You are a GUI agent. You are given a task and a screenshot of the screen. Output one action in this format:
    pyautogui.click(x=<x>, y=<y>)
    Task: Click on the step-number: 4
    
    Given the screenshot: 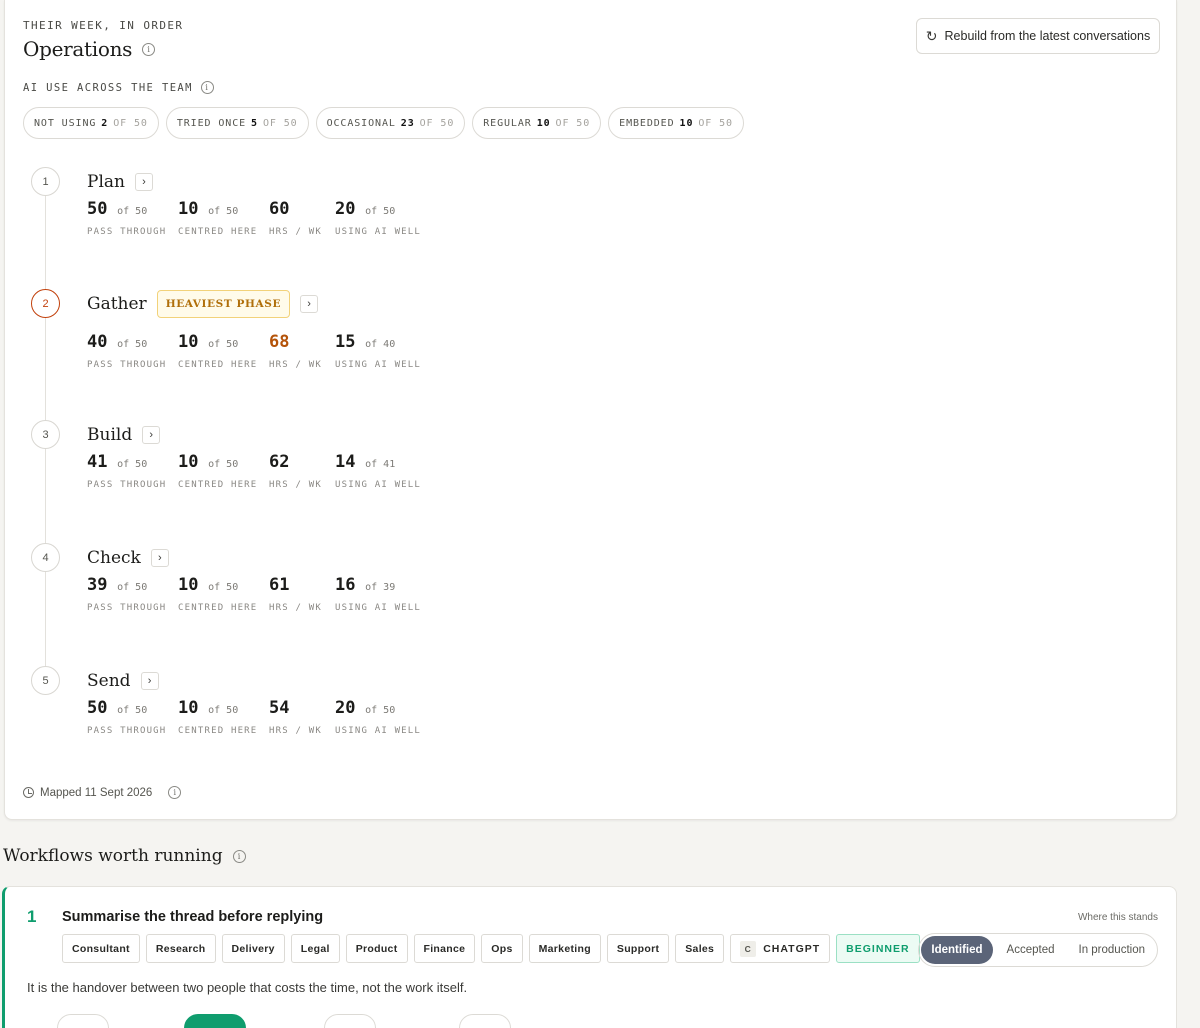 What is the action you would take?
    pyautogui.click(x=45, y=557)
    